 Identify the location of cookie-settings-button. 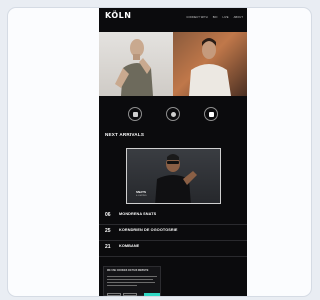
(130, 294).